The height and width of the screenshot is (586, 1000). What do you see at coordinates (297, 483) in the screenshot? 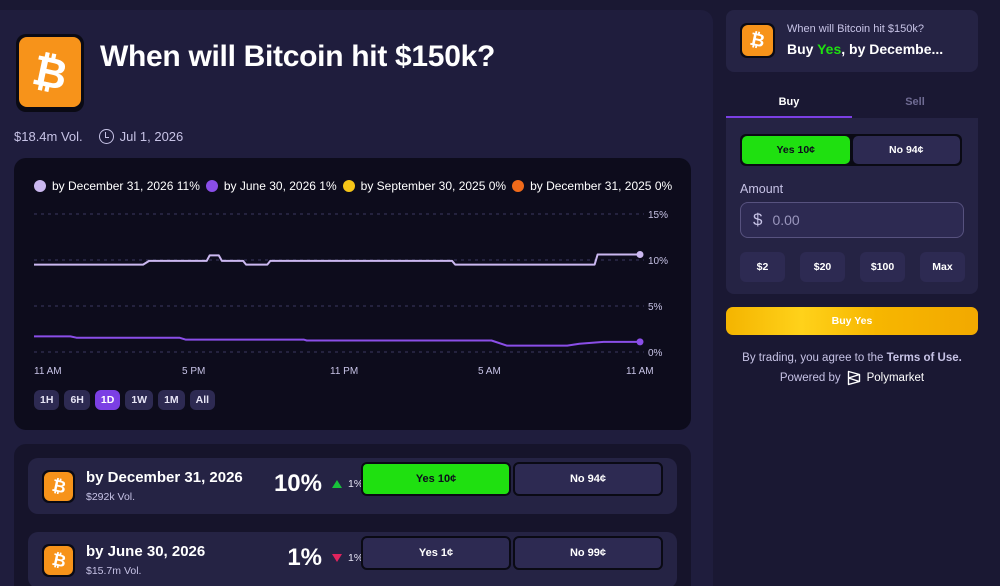
I see `outcome-percent: 10%` at bounding box center [297, 483].